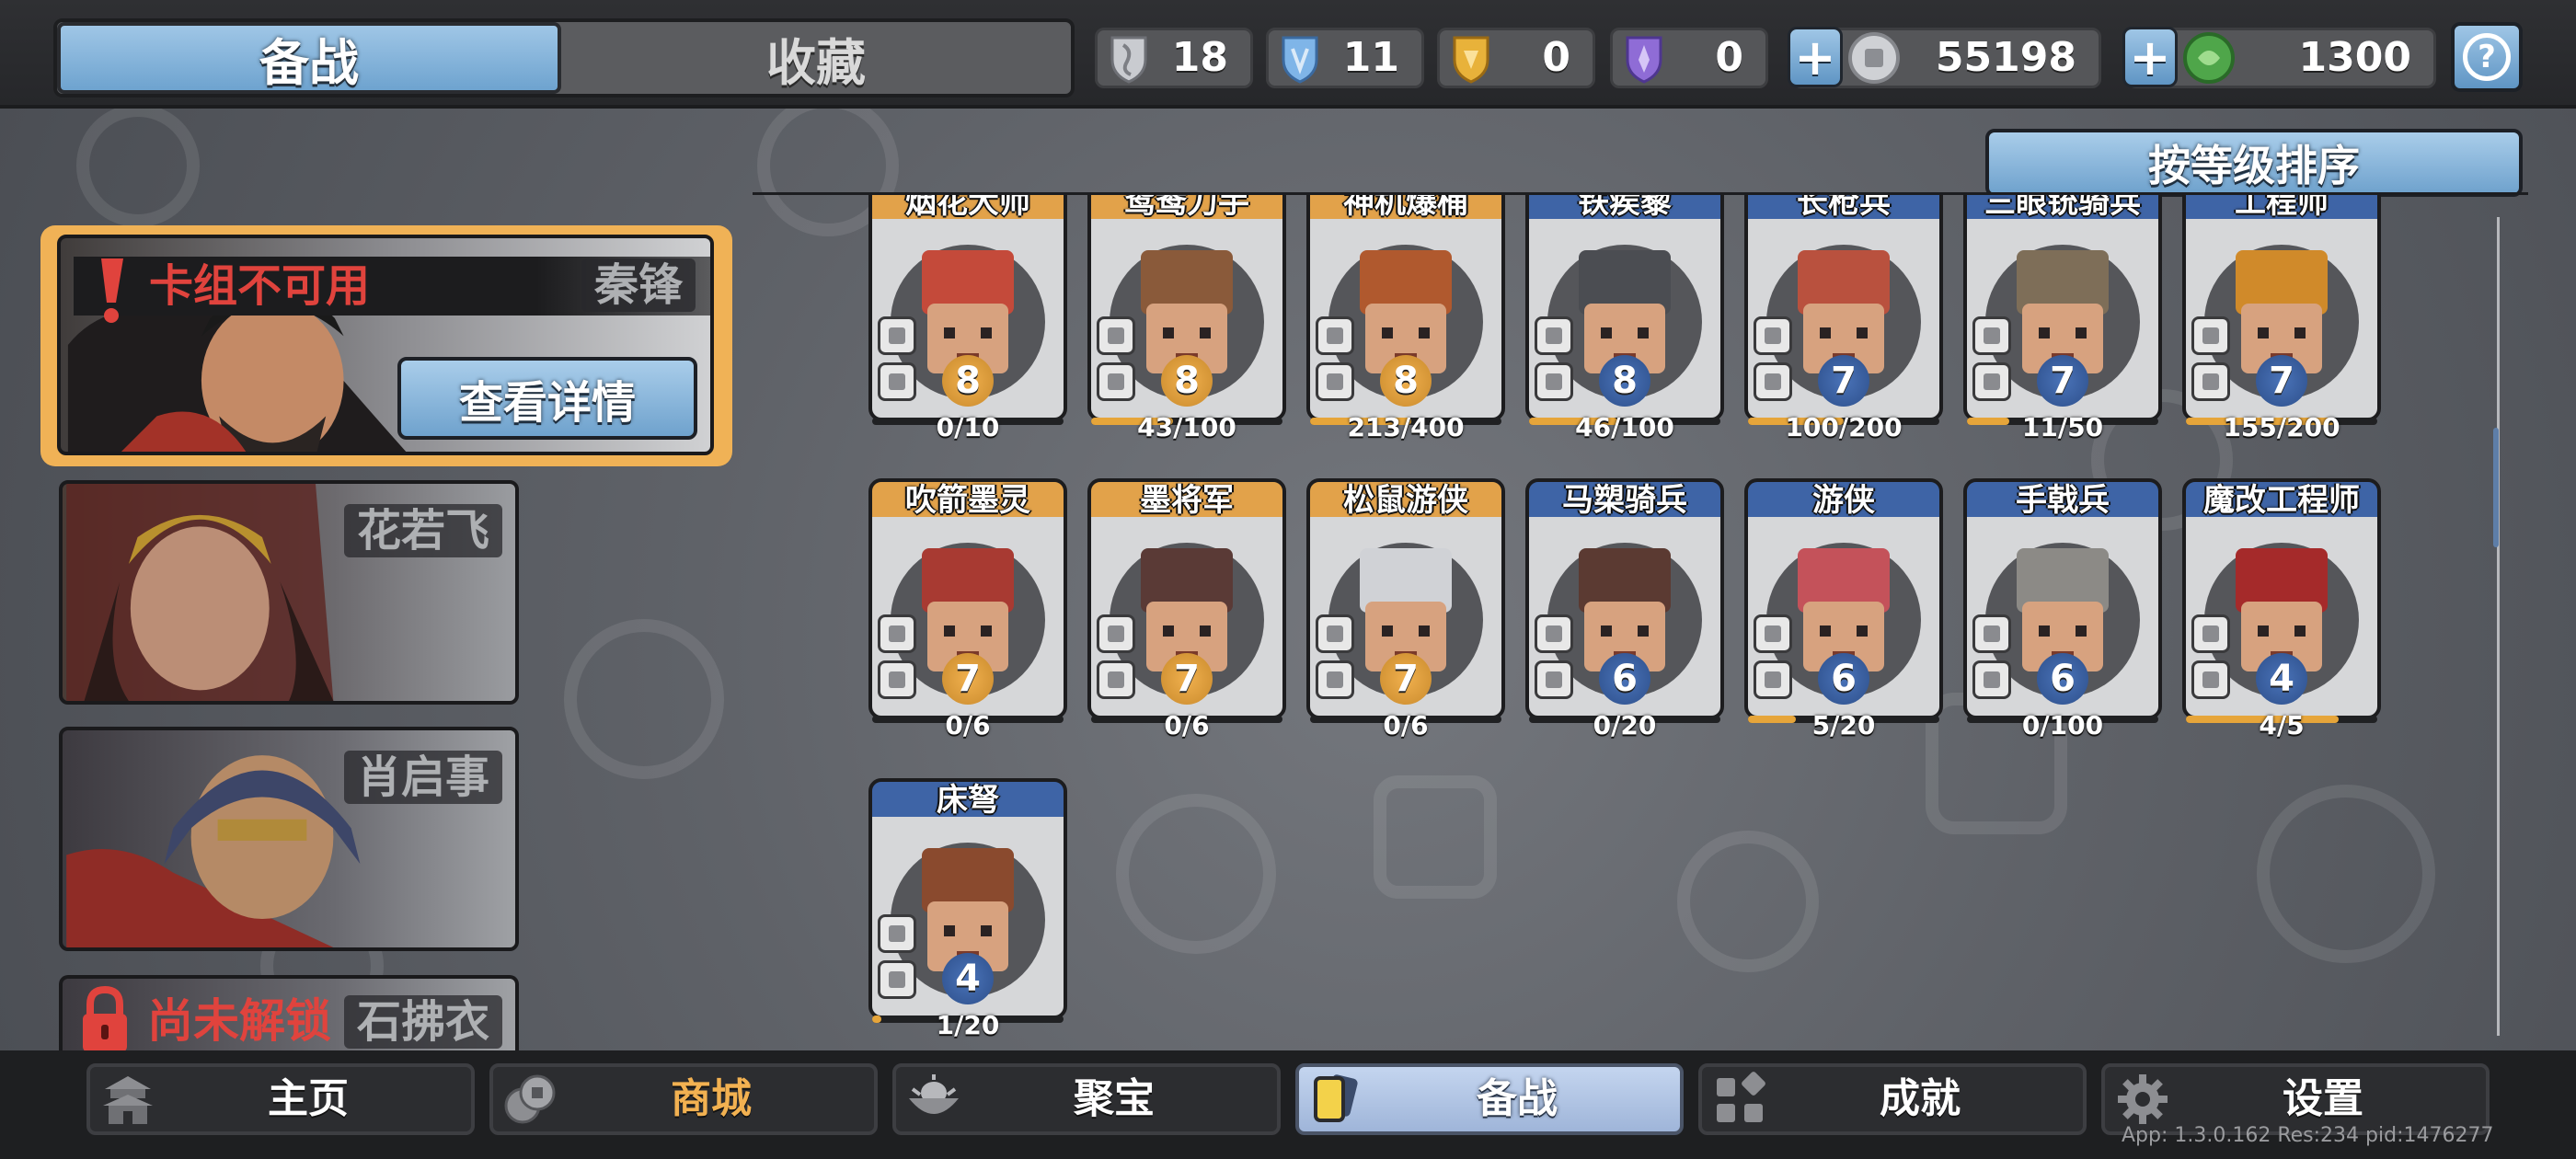 The width and height of the screenshot is (2576, 1159). I want to click on scrollbar-thumb, so click(2496, 487).